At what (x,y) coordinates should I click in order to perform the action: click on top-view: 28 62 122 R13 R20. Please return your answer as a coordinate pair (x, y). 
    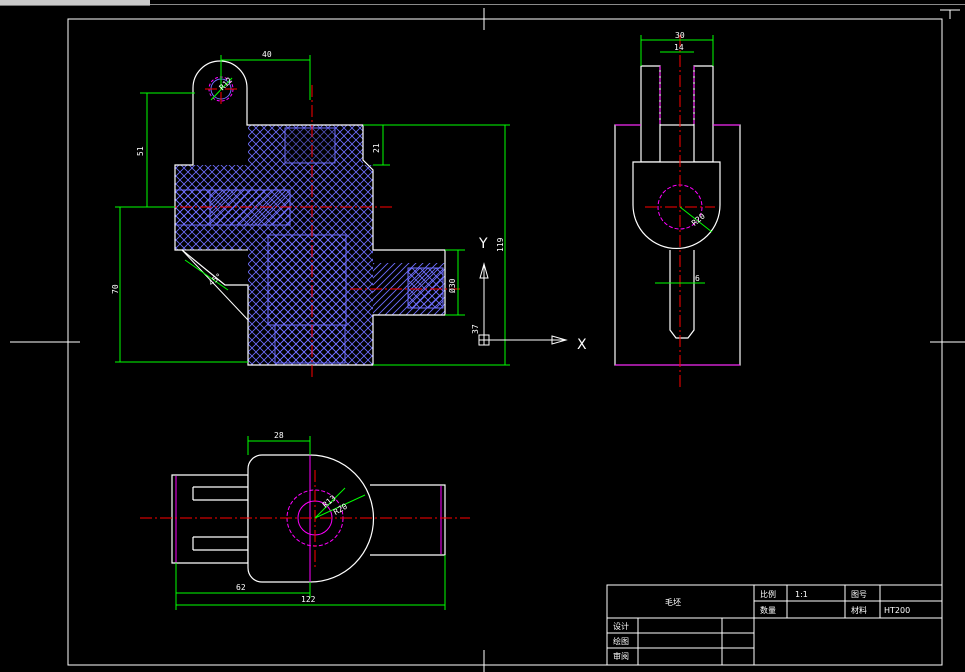
    Looking at the image, I should click on (305, 520).